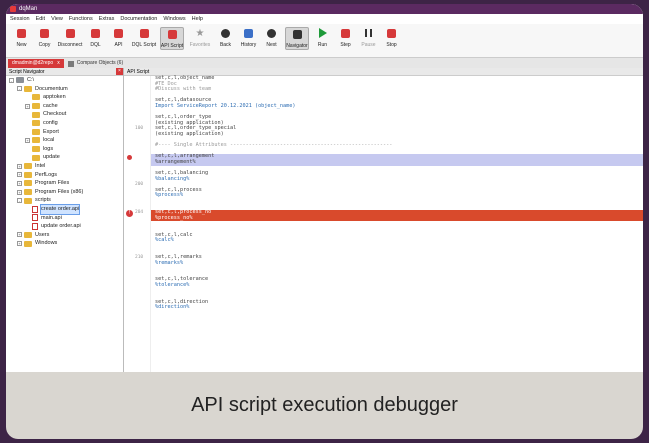 This screenshot has height=443, width=649. What do you see at coordinates (64, 157) in the screenshot?
I see `tree-folder-item: update` at bounding box center [64, 157].